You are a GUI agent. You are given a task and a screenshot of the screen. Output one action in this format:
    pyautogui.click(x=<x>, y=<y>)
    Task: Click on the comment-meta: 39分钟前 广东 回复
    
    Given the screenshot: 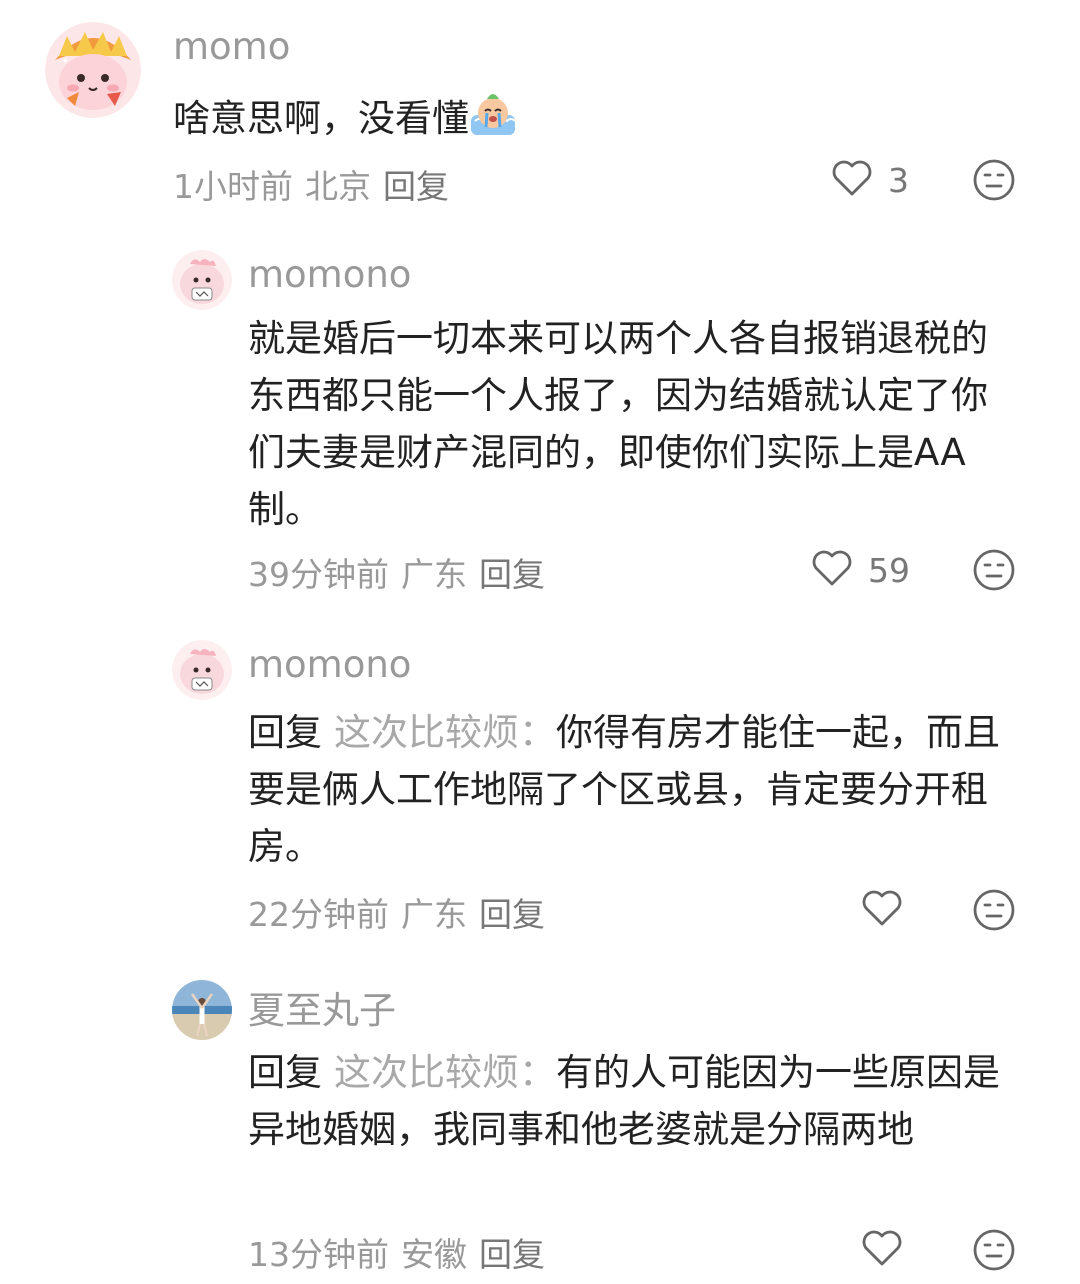 What is the action you would take?
    pyautogui.click(x=402, y=572)
    